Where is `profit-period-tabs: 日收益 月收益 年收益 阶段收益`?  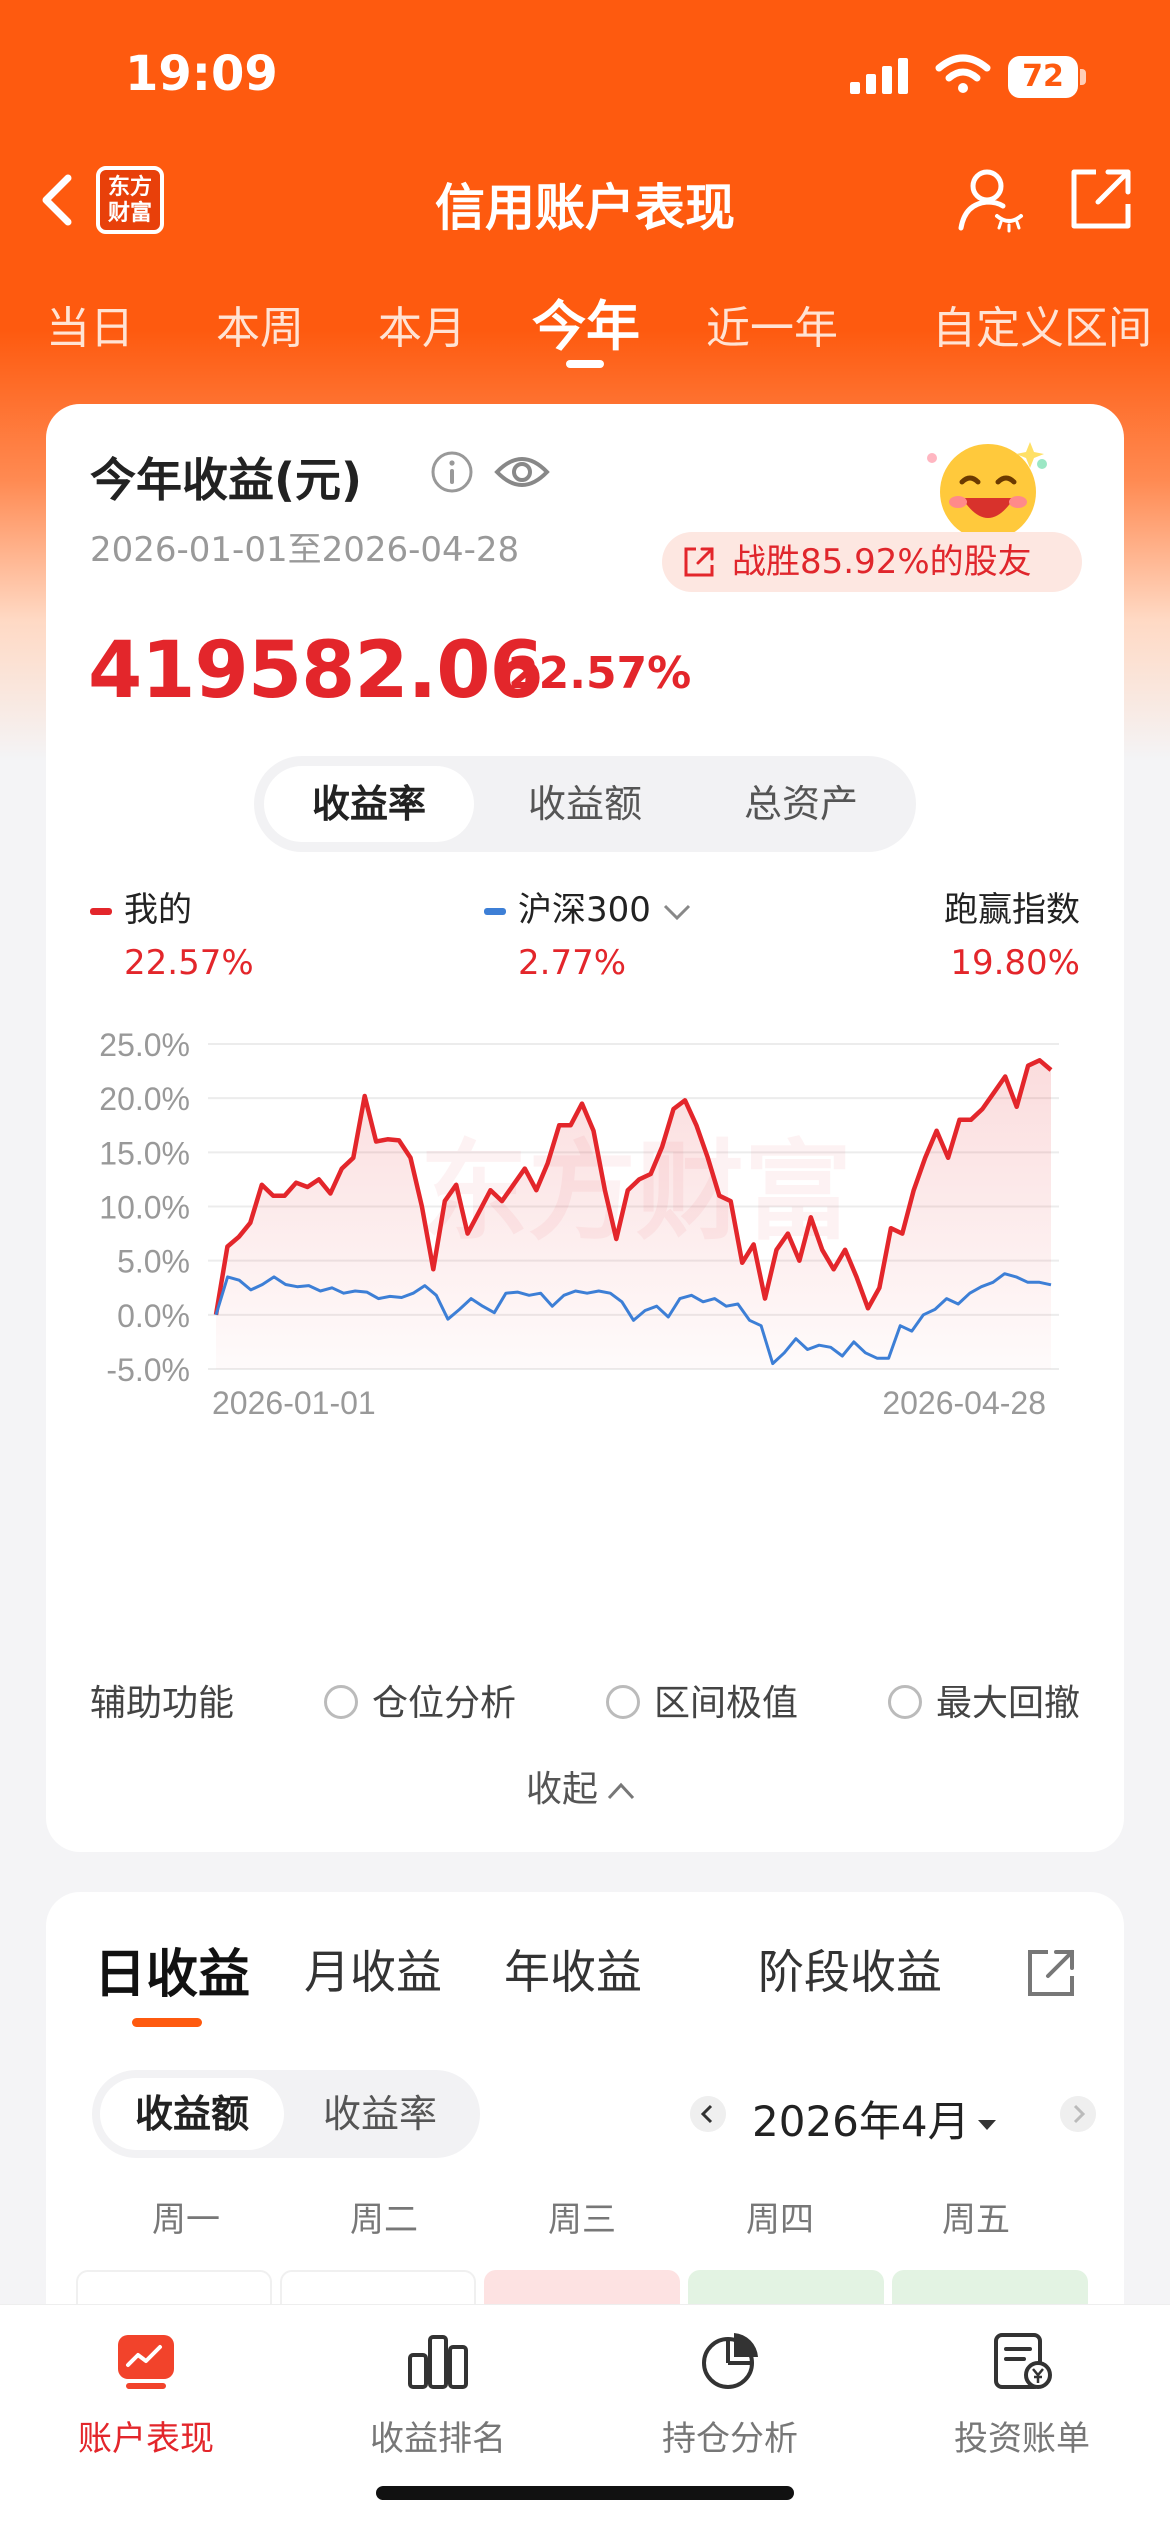
profit-period-tabs: 日收益 月收益 年收益 阶段收益 is located at coordinates (594, 1976).